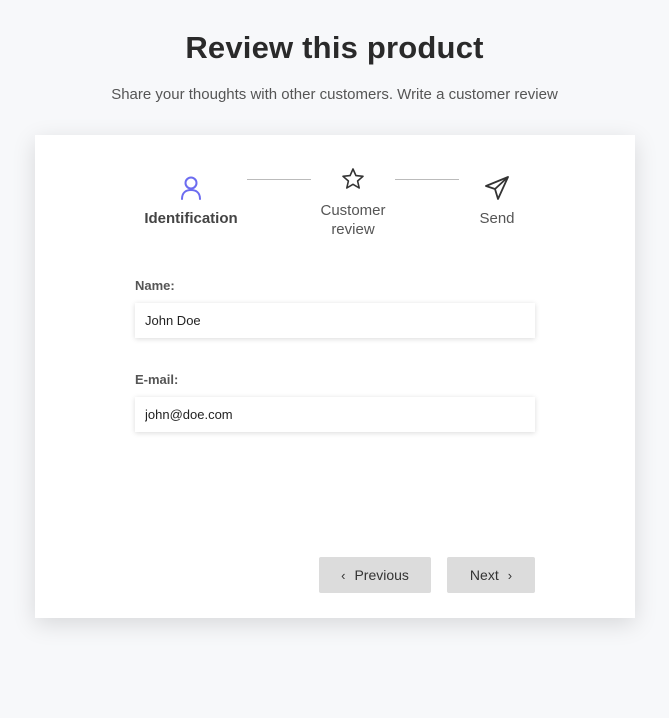 The width and height of the screenshot is (669, 718). Describe the element at coordinates (191, 201) in the screenshot. I see `step-identification: Identification` at that location.